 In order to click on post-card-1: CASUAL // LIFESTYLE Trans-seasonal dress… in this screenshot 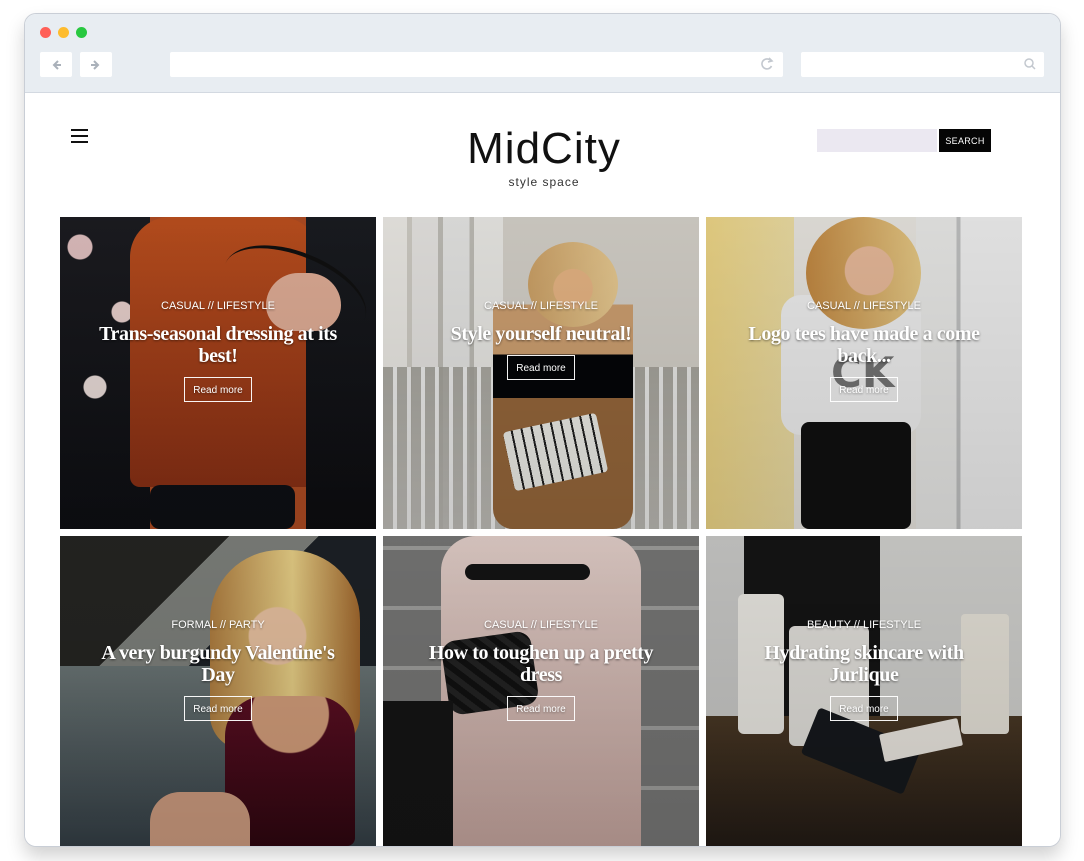, I will do `click(218, 373)`.